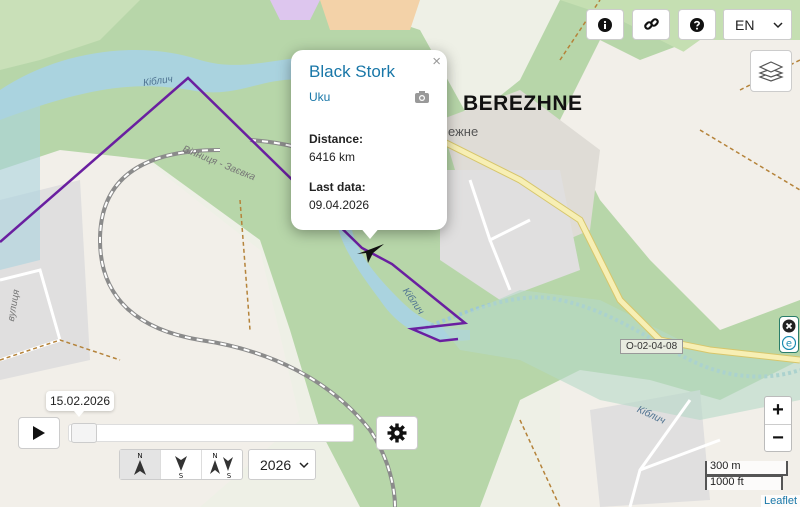 This screenshot has height=507, width=800. What do you see at coordinates (339, 205) in the screenshot?
I see `last-data-value: 09.04.2026` at bounding box center [339, 205].